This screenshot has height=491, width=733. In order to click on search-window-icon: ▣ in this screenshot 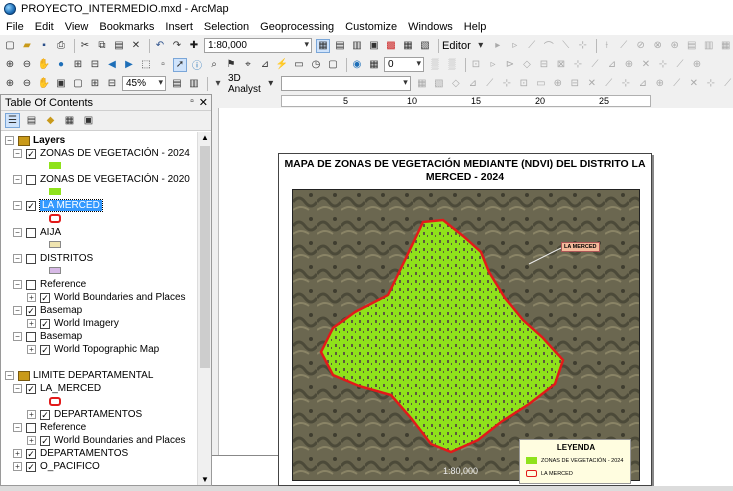, I will do `click(374, 46)`.